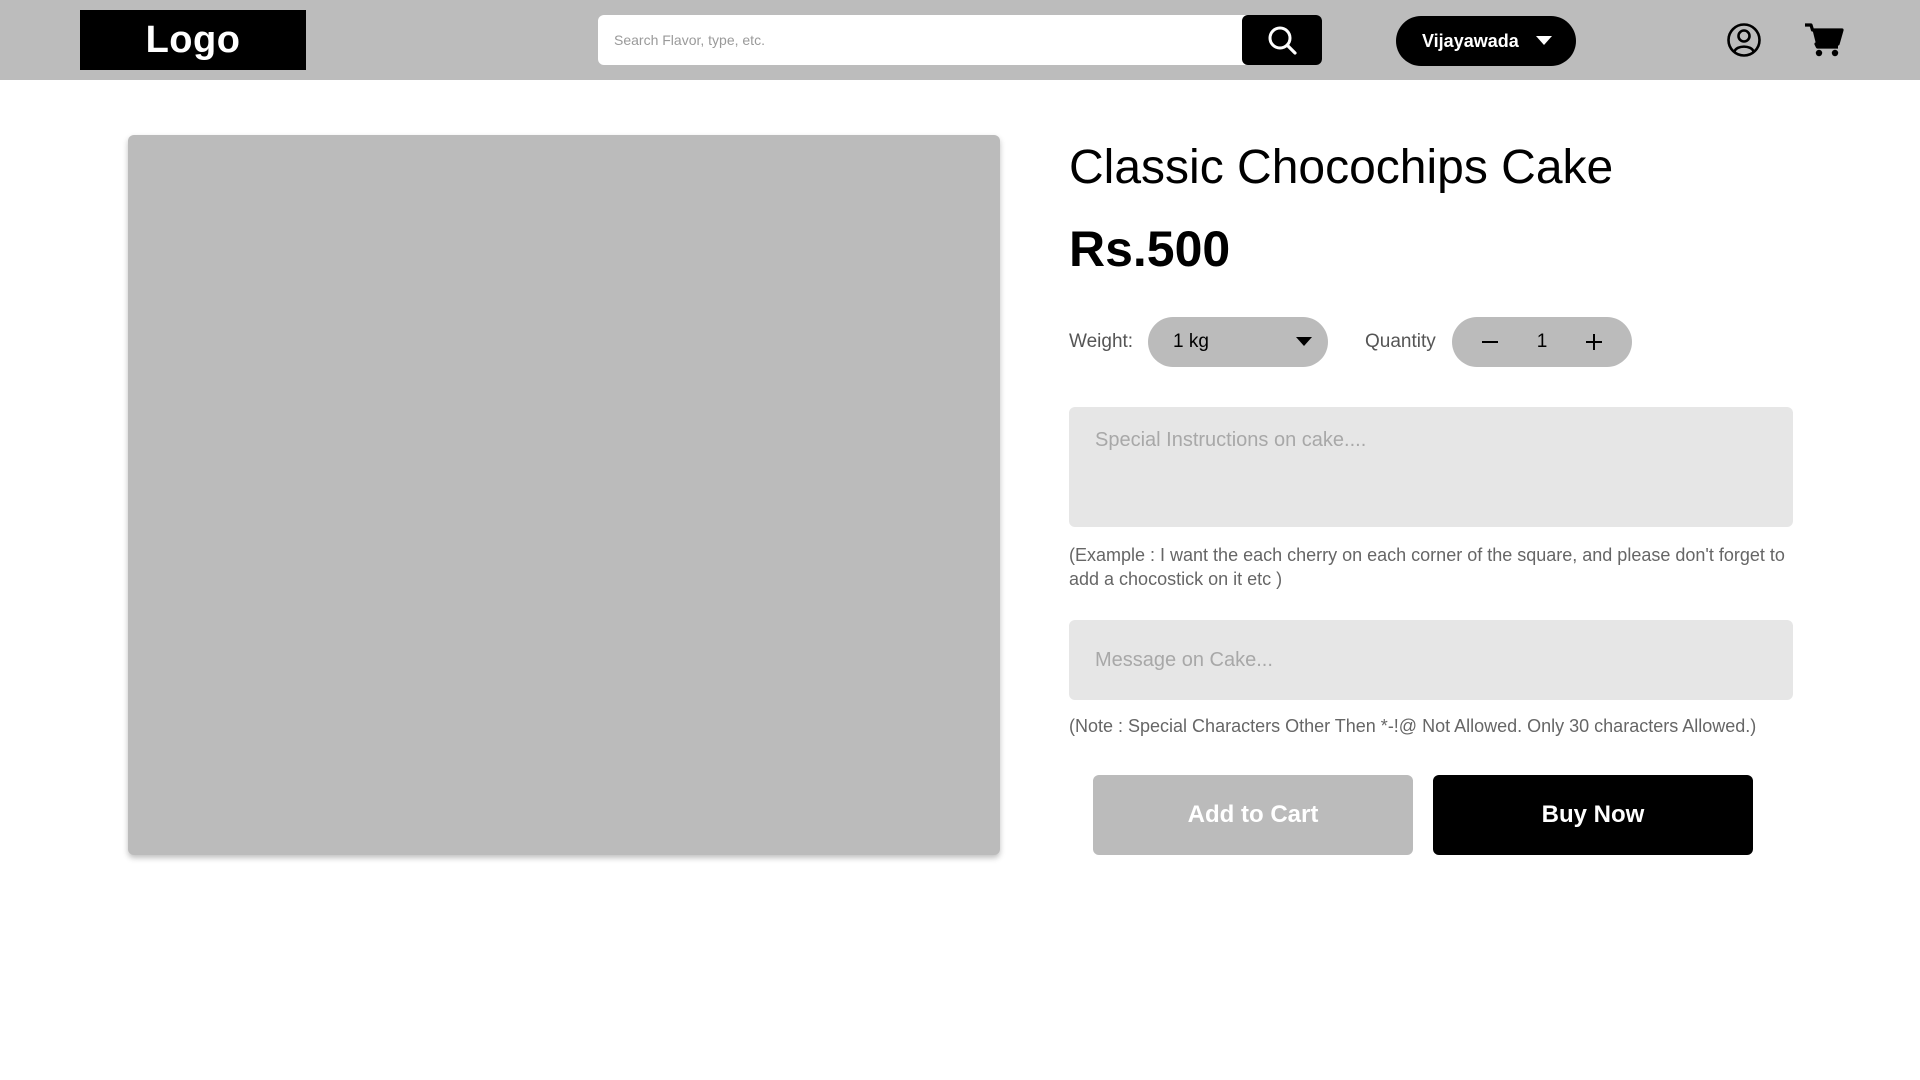 The height and width of the screenshot is (1080, 1920). I want to click on weight-selected-value: 1 kg, so click(1191, 341).